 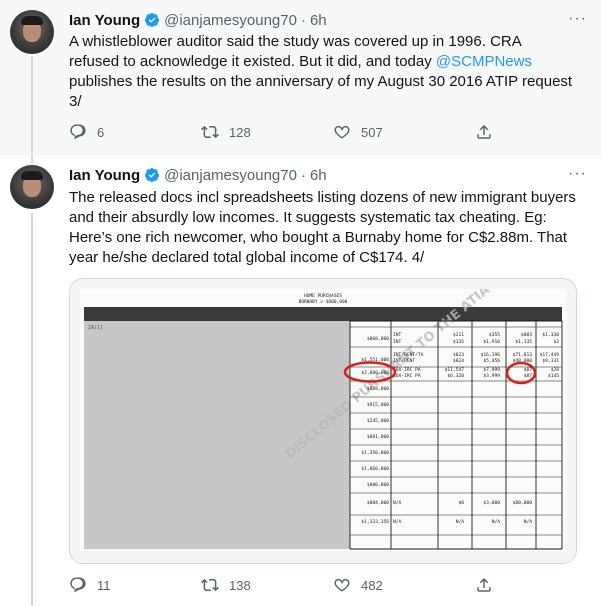 I want to click on price-cell: $1,060,000, so click(x=375, y=469).